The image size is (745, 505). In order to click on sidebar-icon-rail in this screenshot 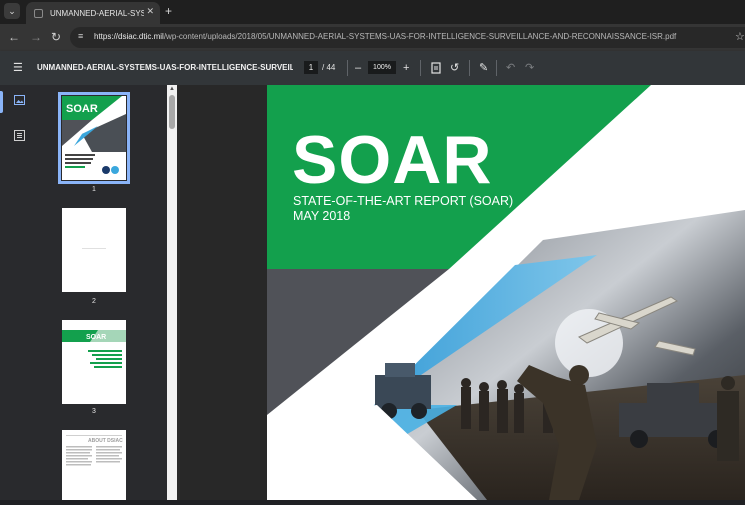, I will do `click(20, 292)`.